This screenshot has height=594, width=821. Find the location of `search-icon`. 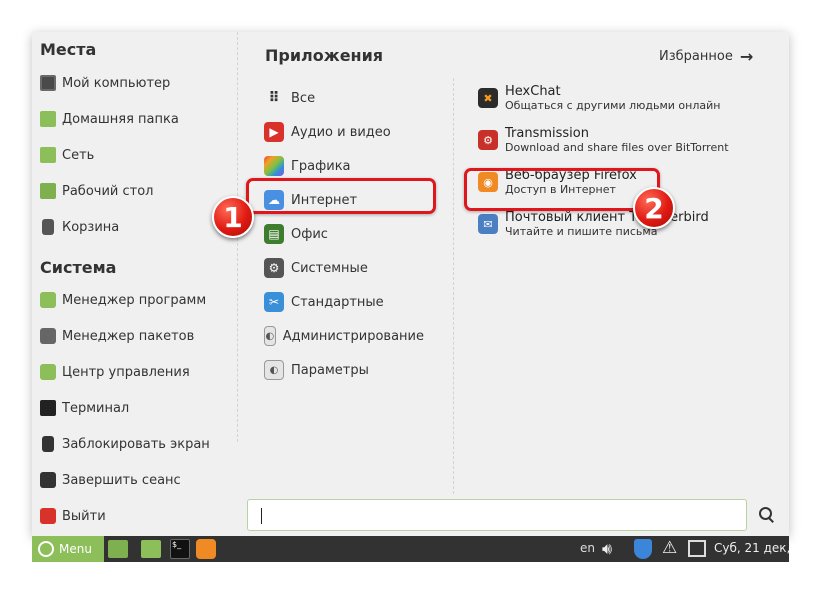

search-icon is located at coordinates (767, 515).